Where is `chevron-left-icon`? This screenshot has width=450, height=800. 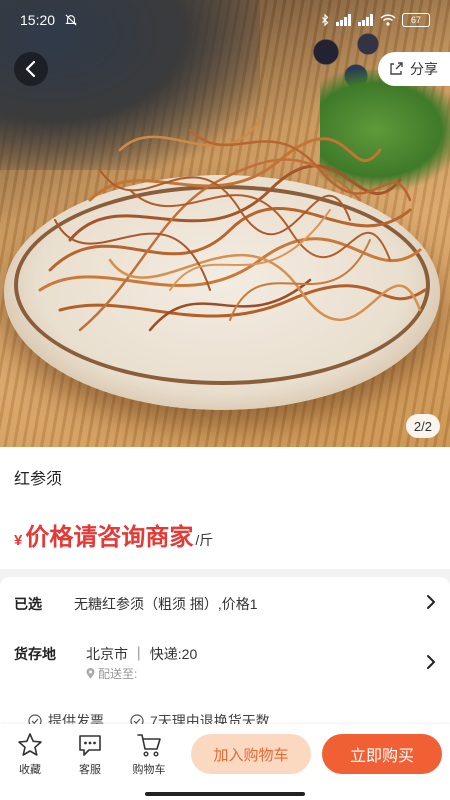
chevron-left-icon is located at coordinates (30, 69).